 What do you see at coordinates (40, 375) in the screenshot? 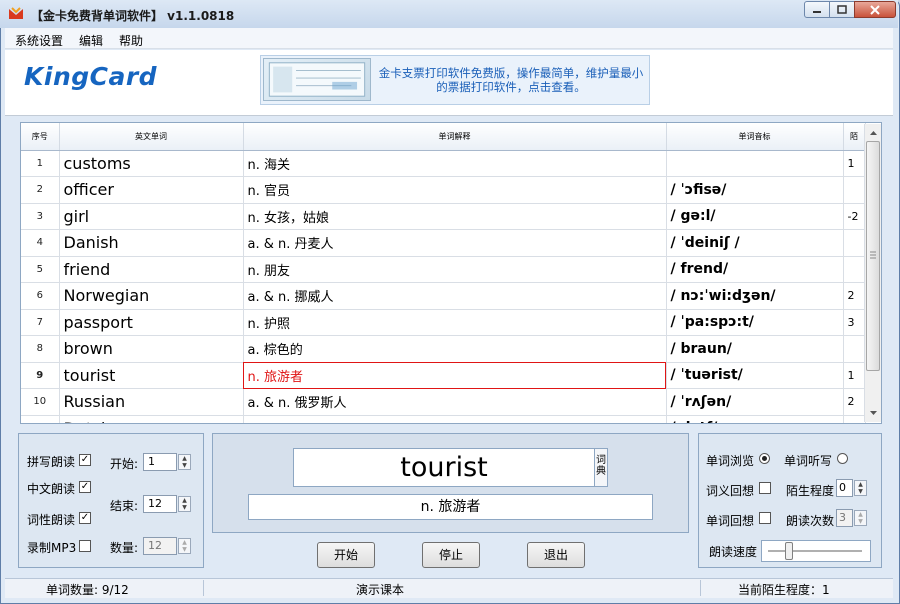
I see `row-number: 9` at bounding box center [40, 375].